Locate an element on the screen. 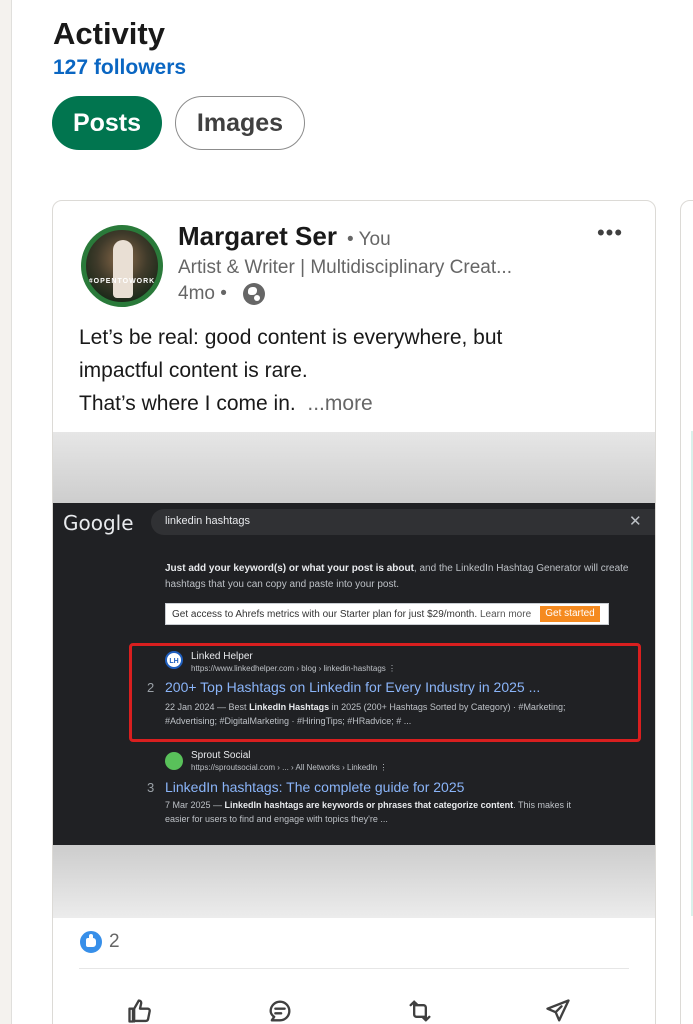  result-site: Sprout Social is located at coordinates (221, 755).